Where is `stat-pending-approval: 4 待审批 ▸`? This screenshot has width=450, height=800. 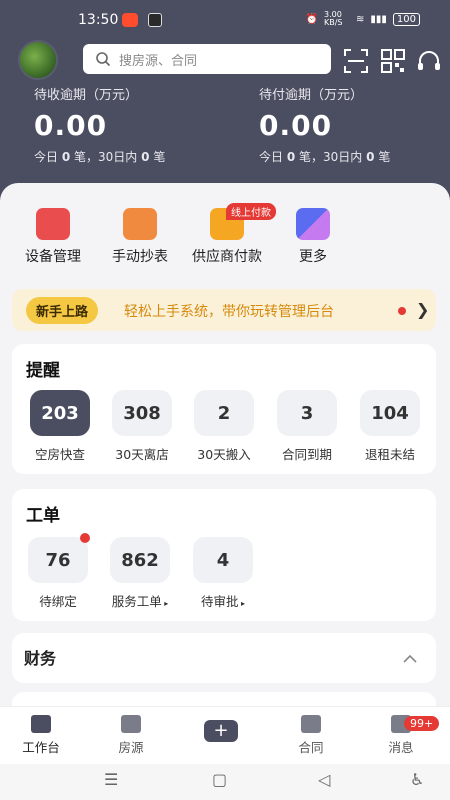
stat-pending-approval: 4 待审批 ▸ is located at coordinates (223, 573).